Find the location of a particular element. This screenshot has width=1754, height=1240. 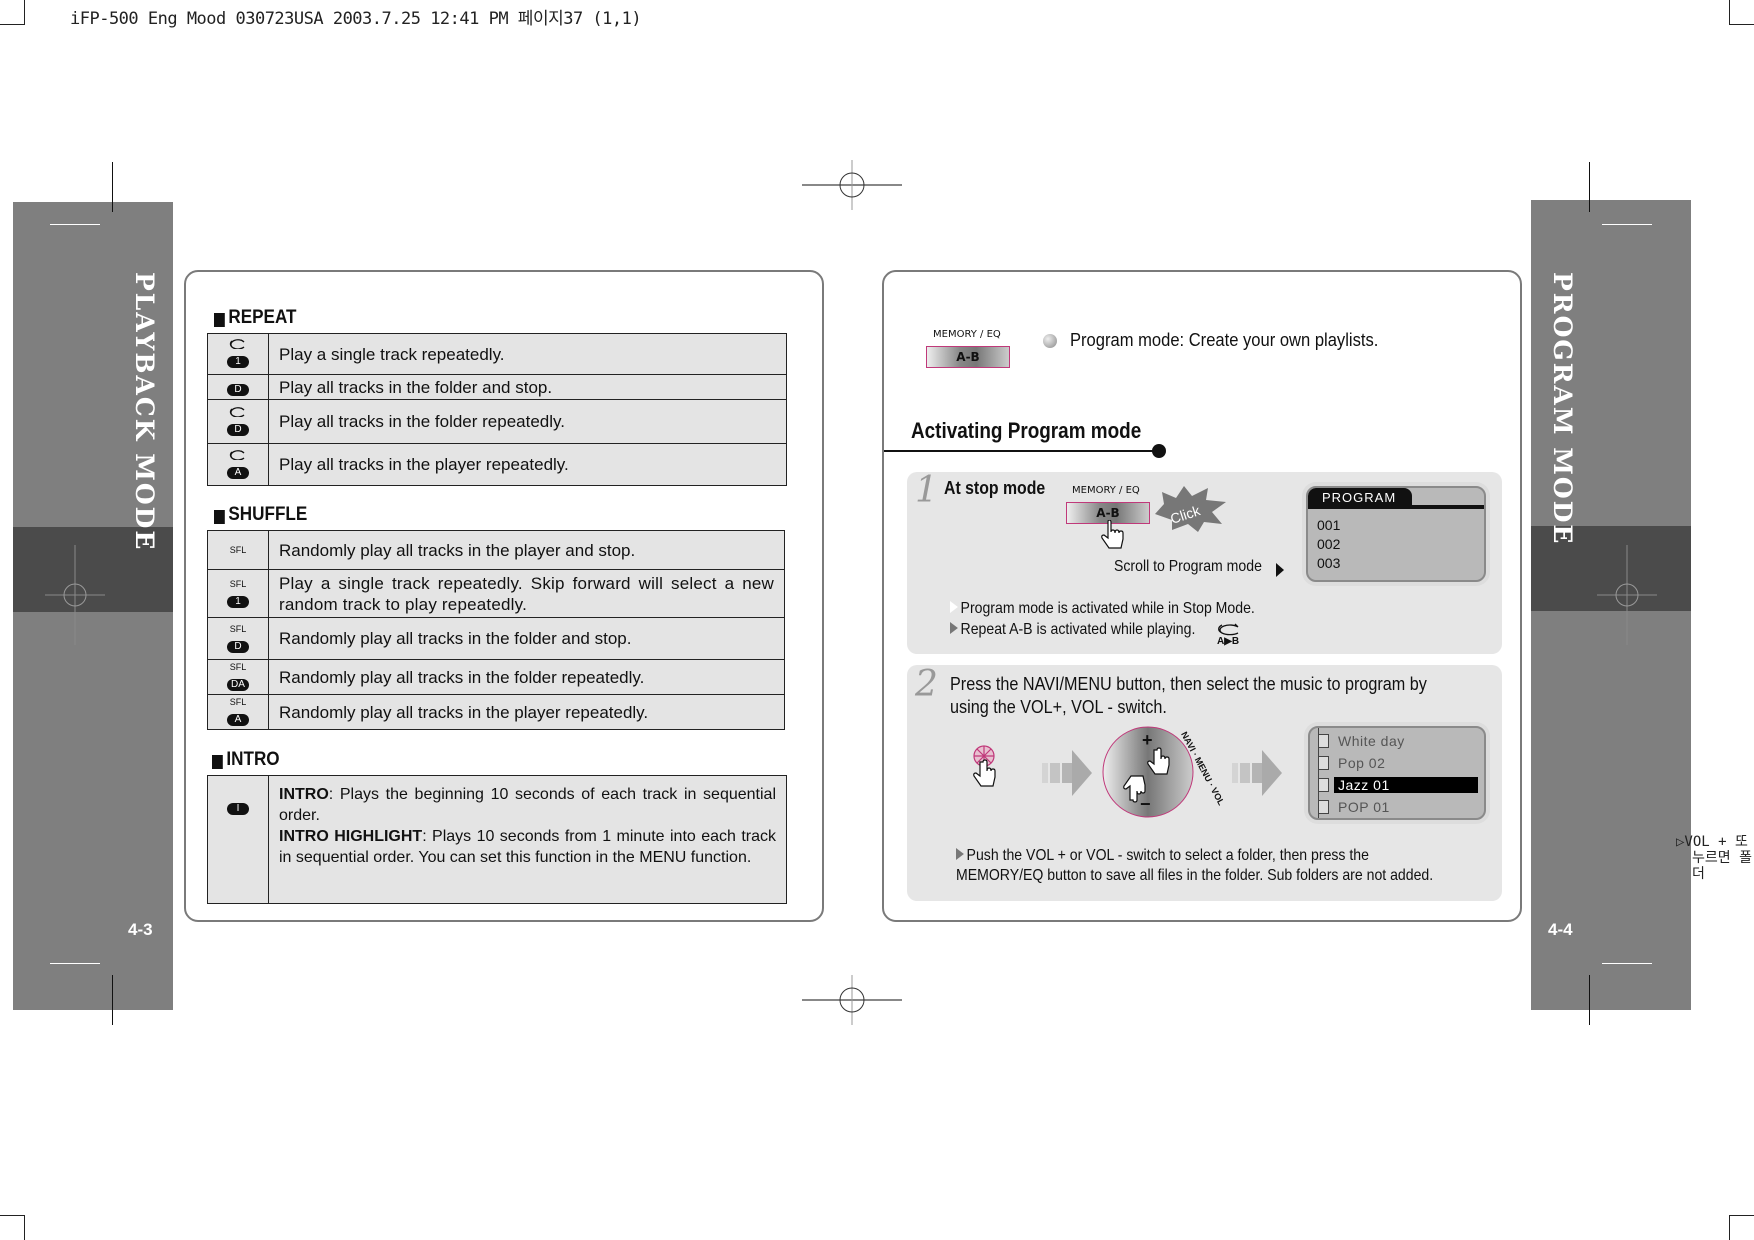

page-number-left: 4-3 is located at coordinates (140, 929).